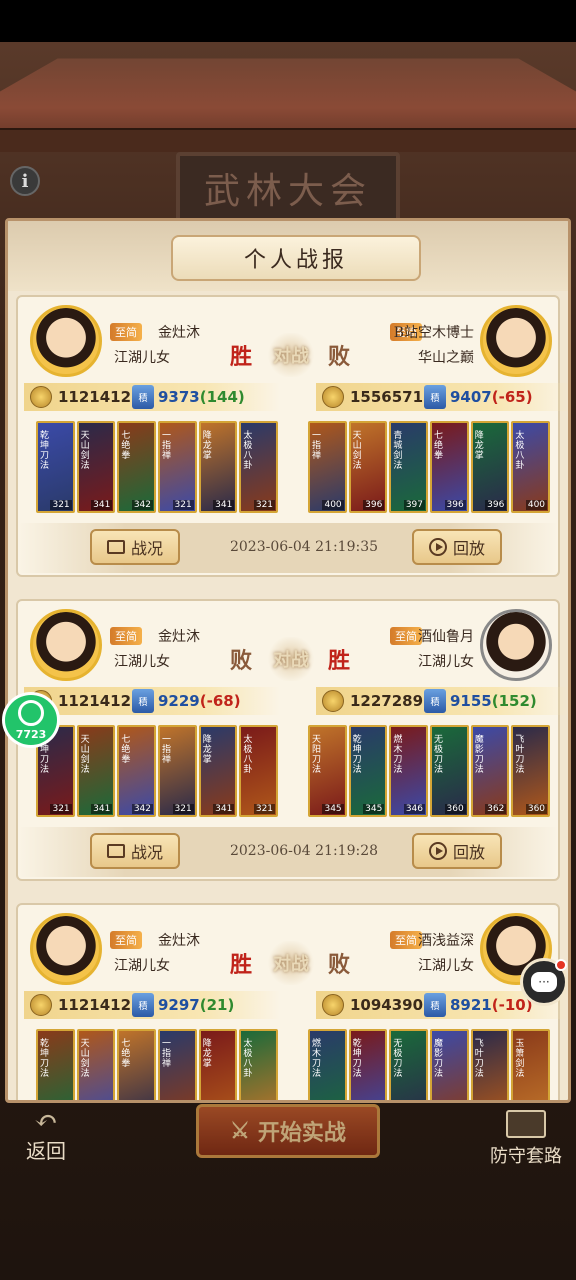 The image size is (576, 1280). What do you see at coordinates (490, 771) in the screenshot?
I see `hero-card: 魔影刀法 362` at bounding box center [490, 771].